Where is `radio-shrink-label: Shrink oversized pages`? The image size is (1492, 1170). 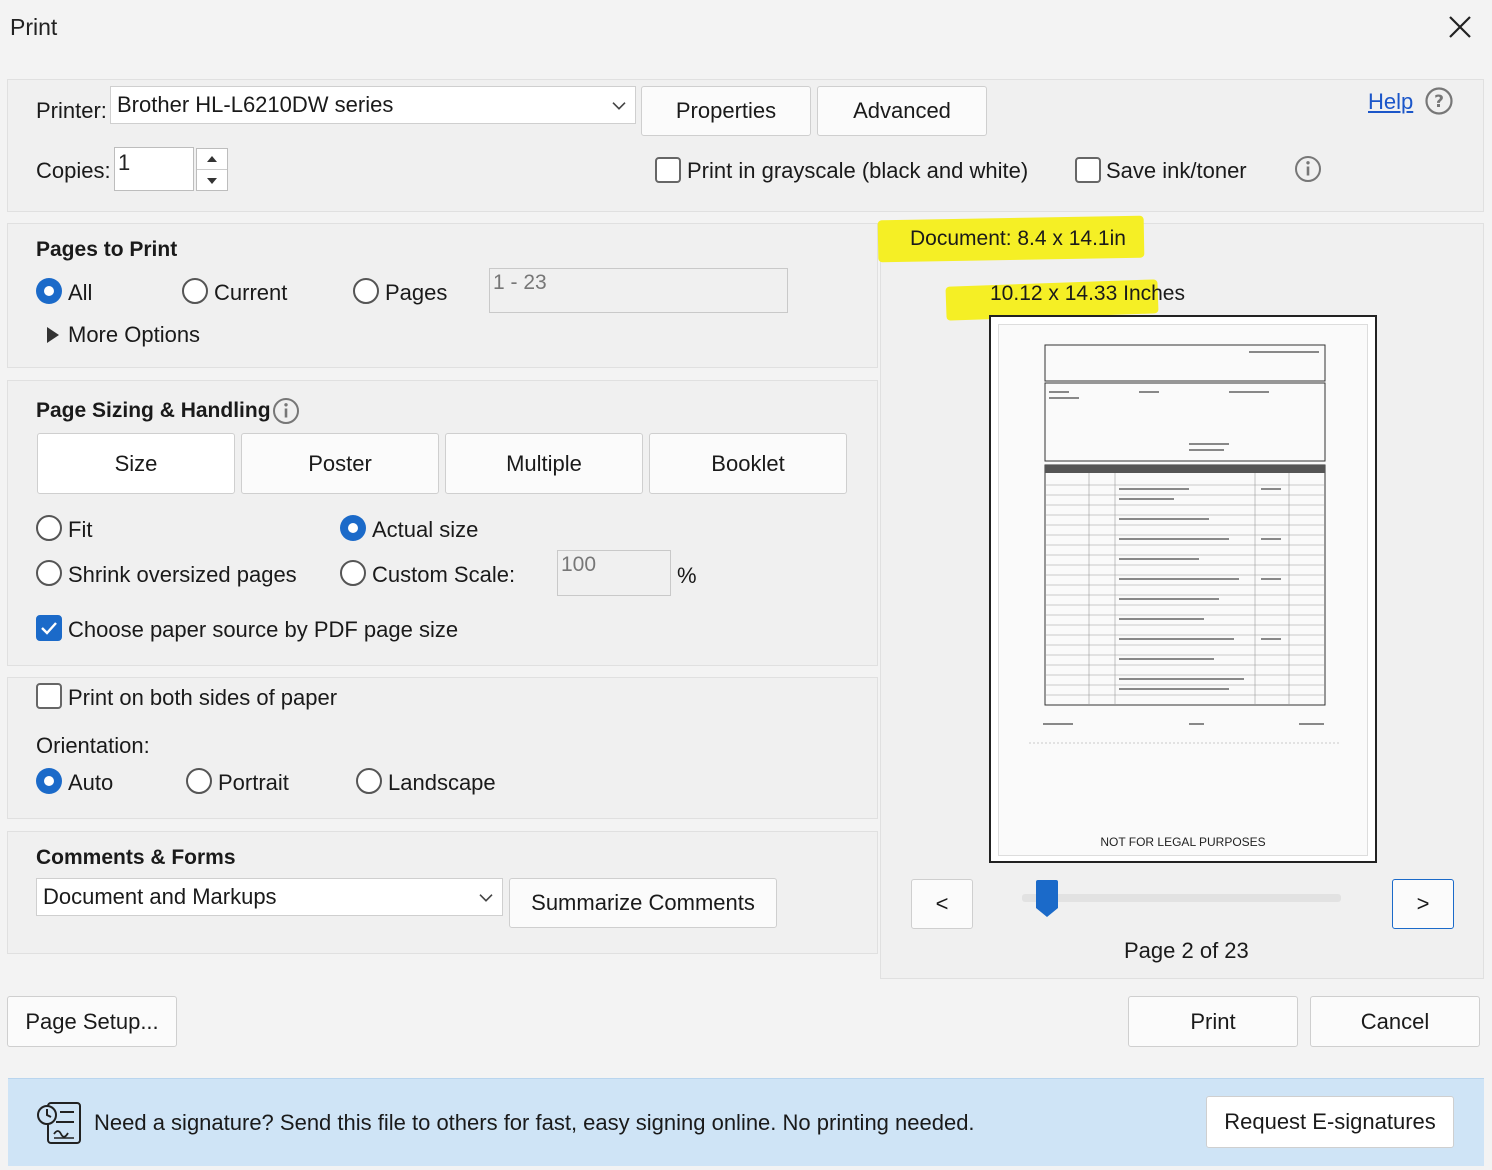 radio-shrink-label: Shrink oversized pages is located at coordinates (182, 574).